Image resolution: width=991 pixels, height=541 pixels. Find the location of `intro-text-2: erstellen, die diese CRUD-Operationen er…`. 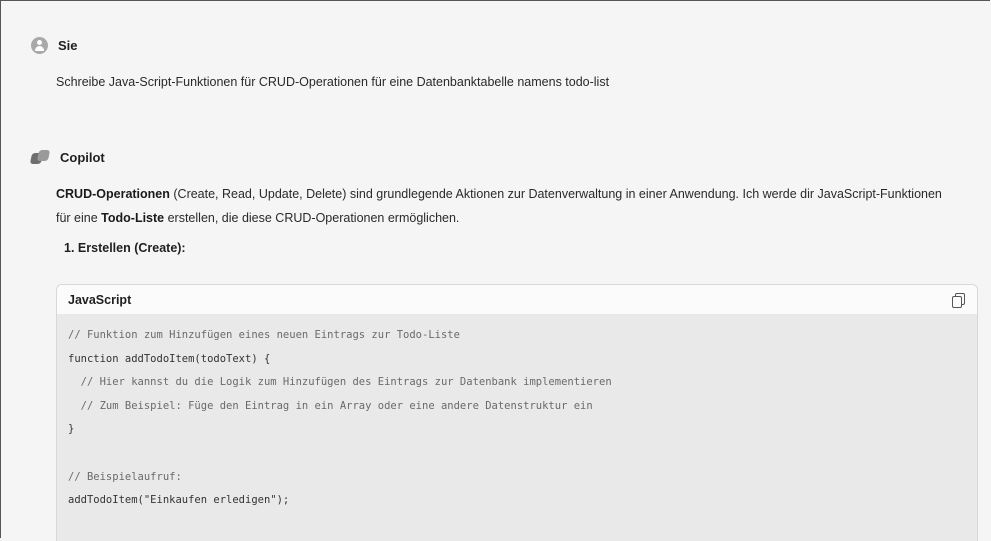

intro-text-2: erstellen, die diese CRUD-Operationen er… is located at coordinates (312, 218).